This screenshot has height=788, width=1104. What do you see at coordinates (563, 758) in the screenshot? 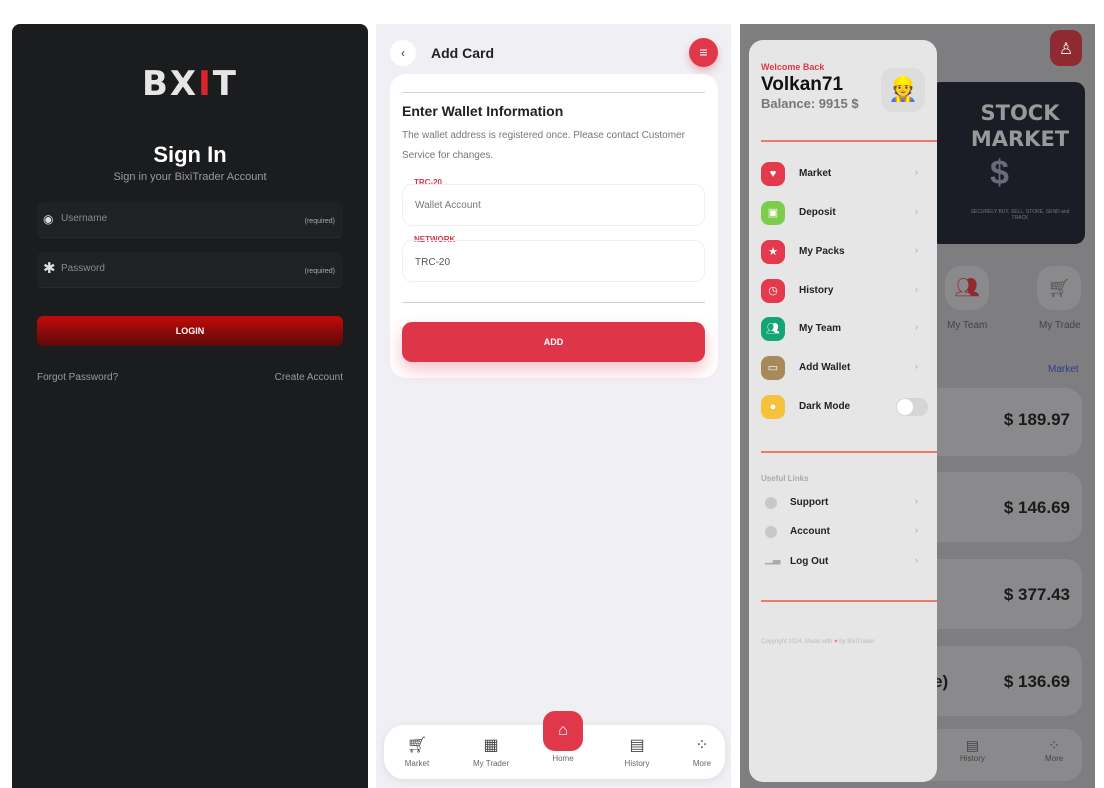
I see `nav-home: Home` at bounding box center [563, 758].